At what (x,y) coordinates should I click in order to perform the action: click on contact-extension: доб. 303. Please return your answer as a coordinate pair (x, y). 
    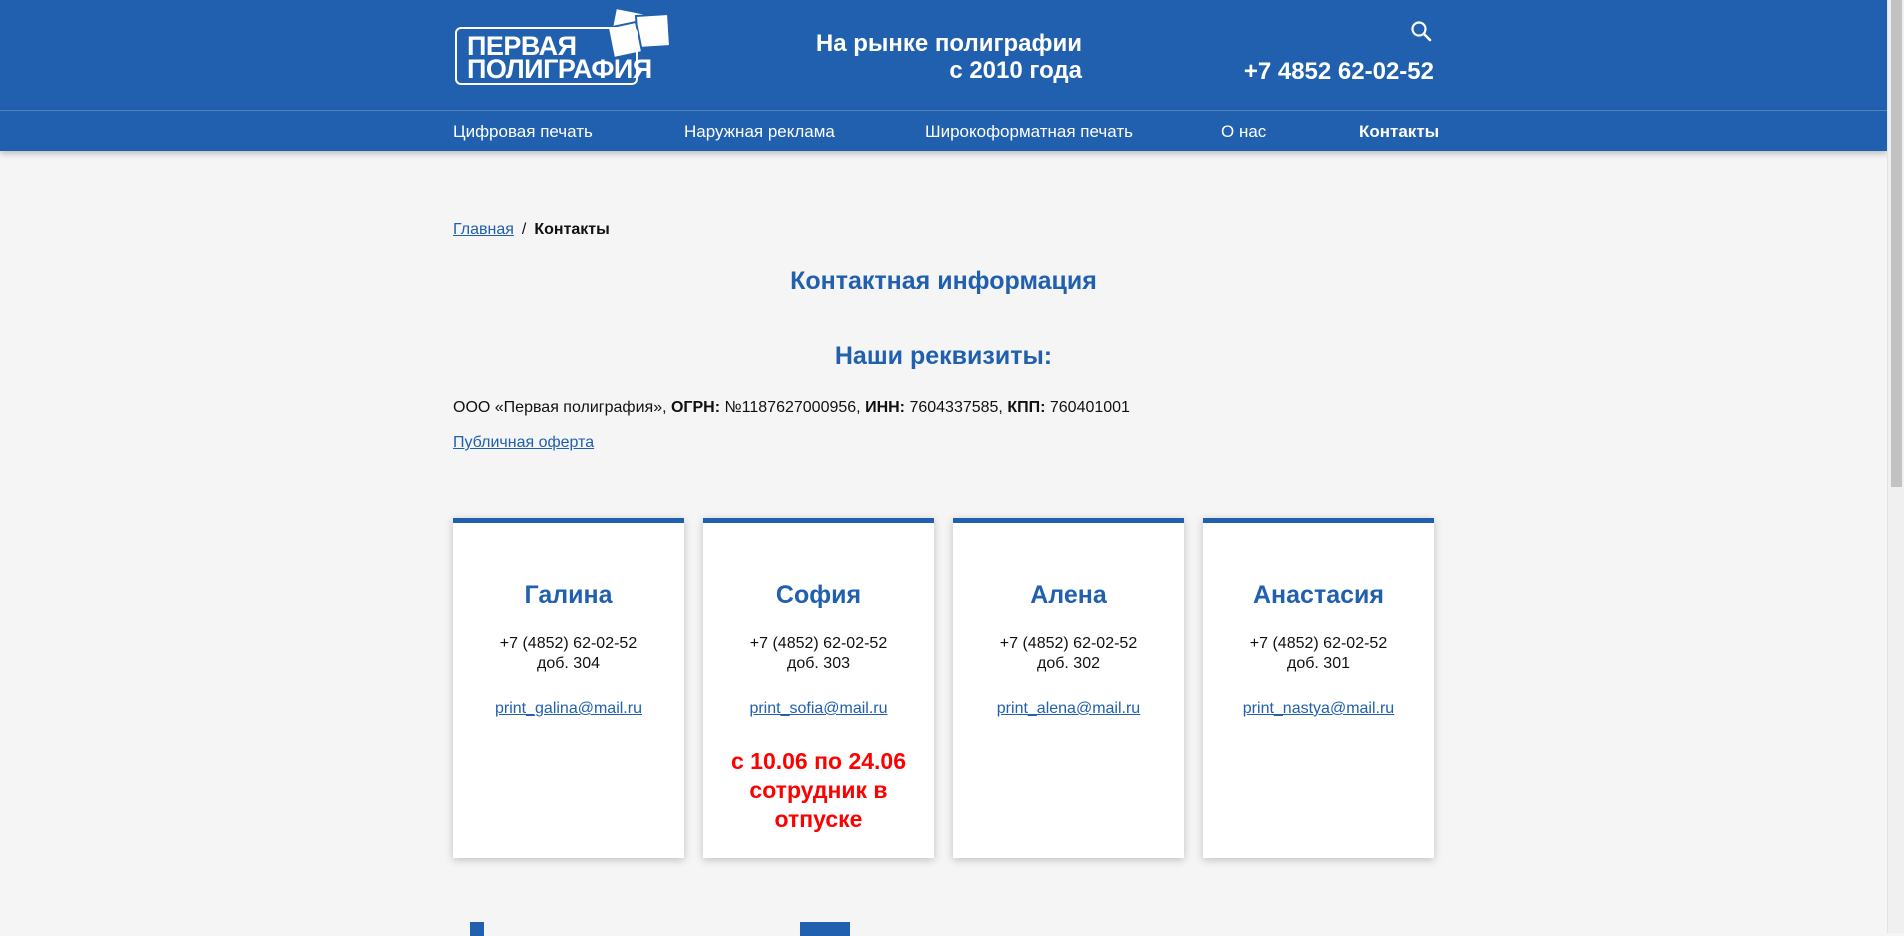
    Looking at the image, I should click on (818, 663).